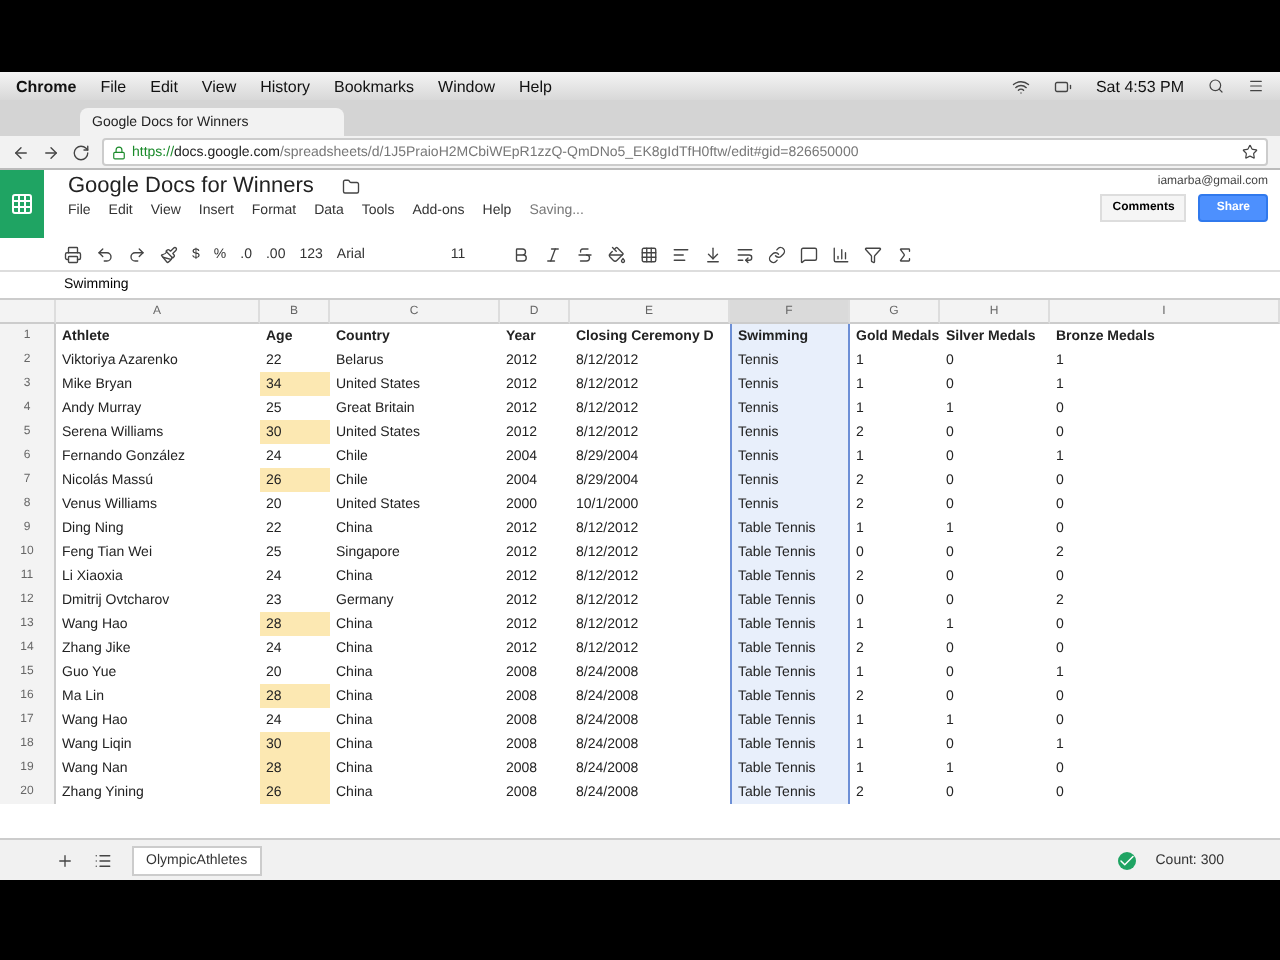  I want to click on align-icon, so click(681, 254).